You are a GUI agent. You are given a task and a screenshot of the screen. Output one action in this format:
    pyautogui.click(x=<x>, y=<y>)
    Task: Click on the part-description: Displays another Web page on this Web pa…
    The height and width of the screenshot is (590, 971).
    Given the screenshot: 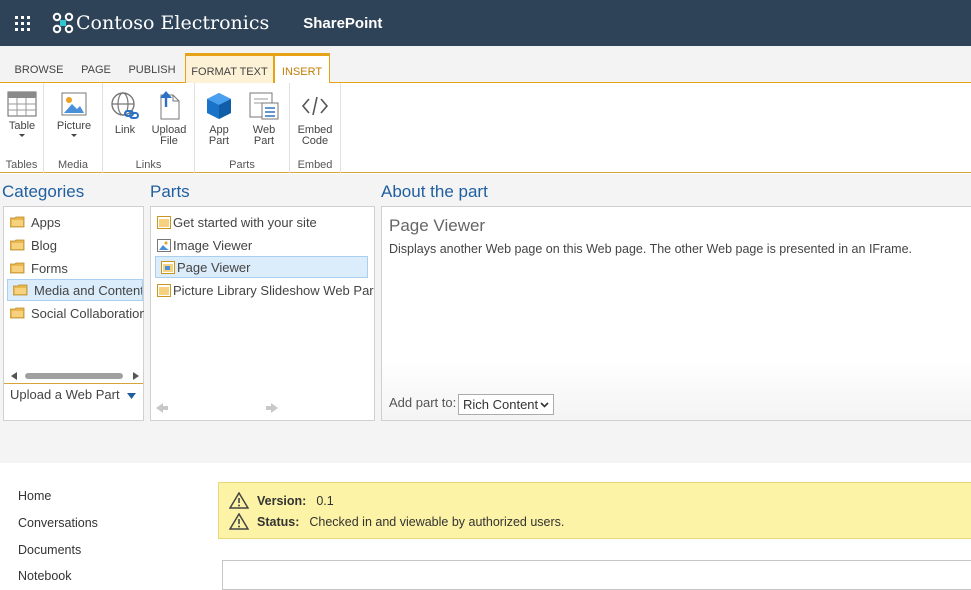 What is the action you would take?
    pyautogui.click(x=650, y=249)
    